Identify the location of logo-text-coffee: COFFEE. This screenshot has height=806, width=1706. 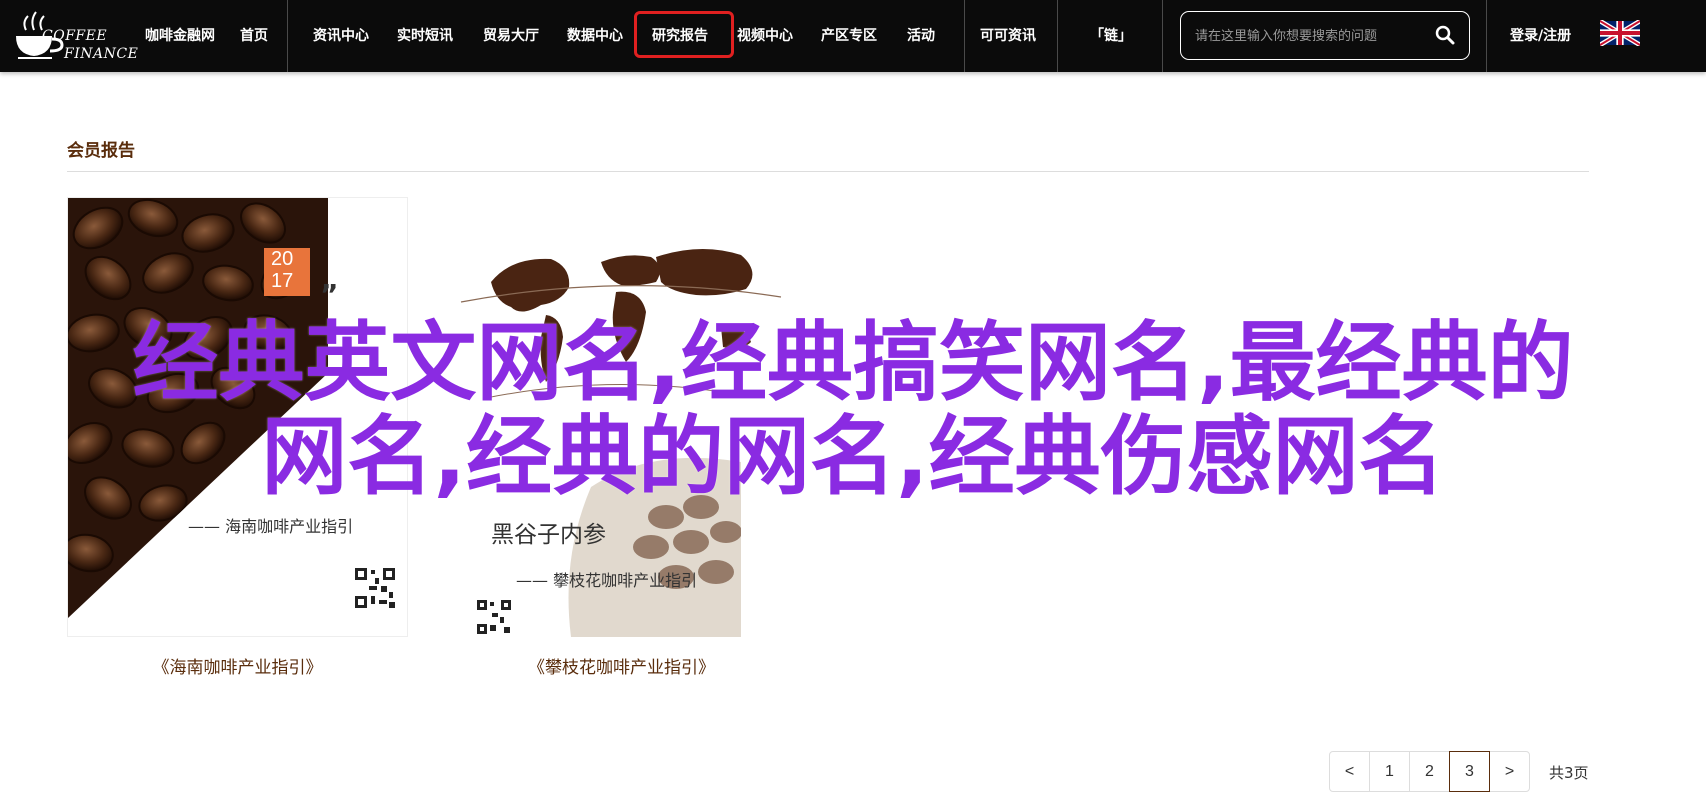
(75, 36).